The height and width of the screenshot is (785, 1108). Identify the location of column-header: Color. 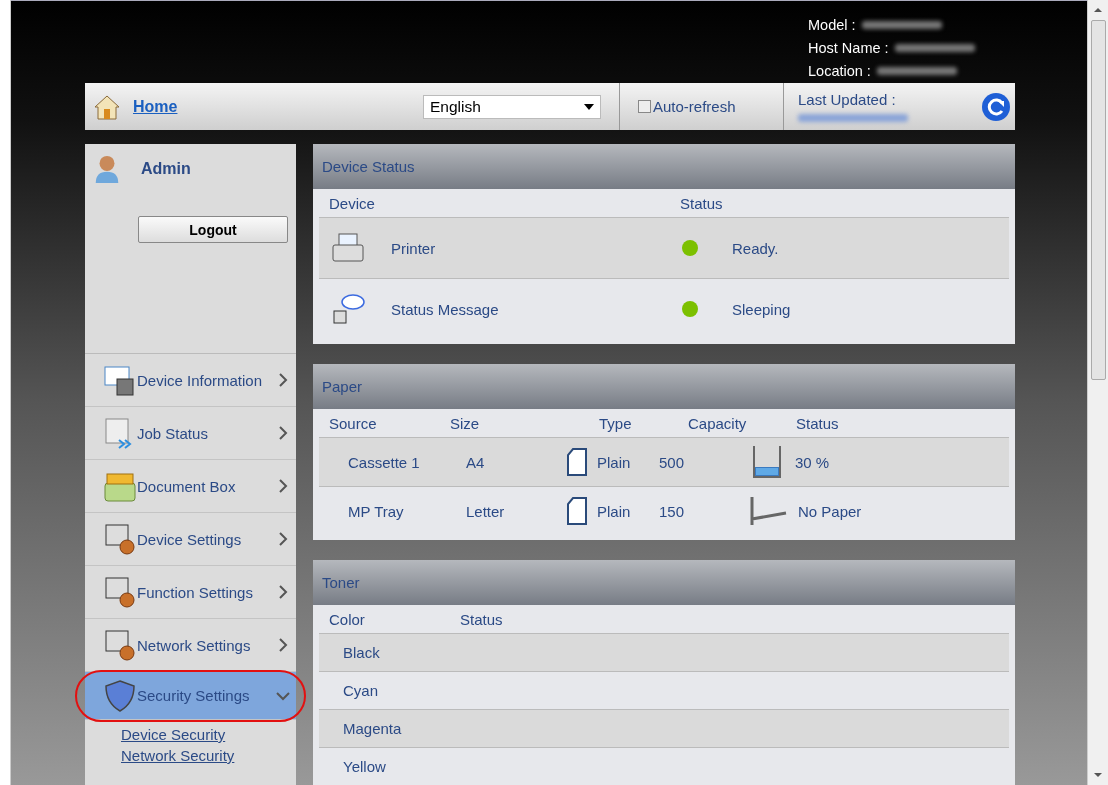
(347, 619).